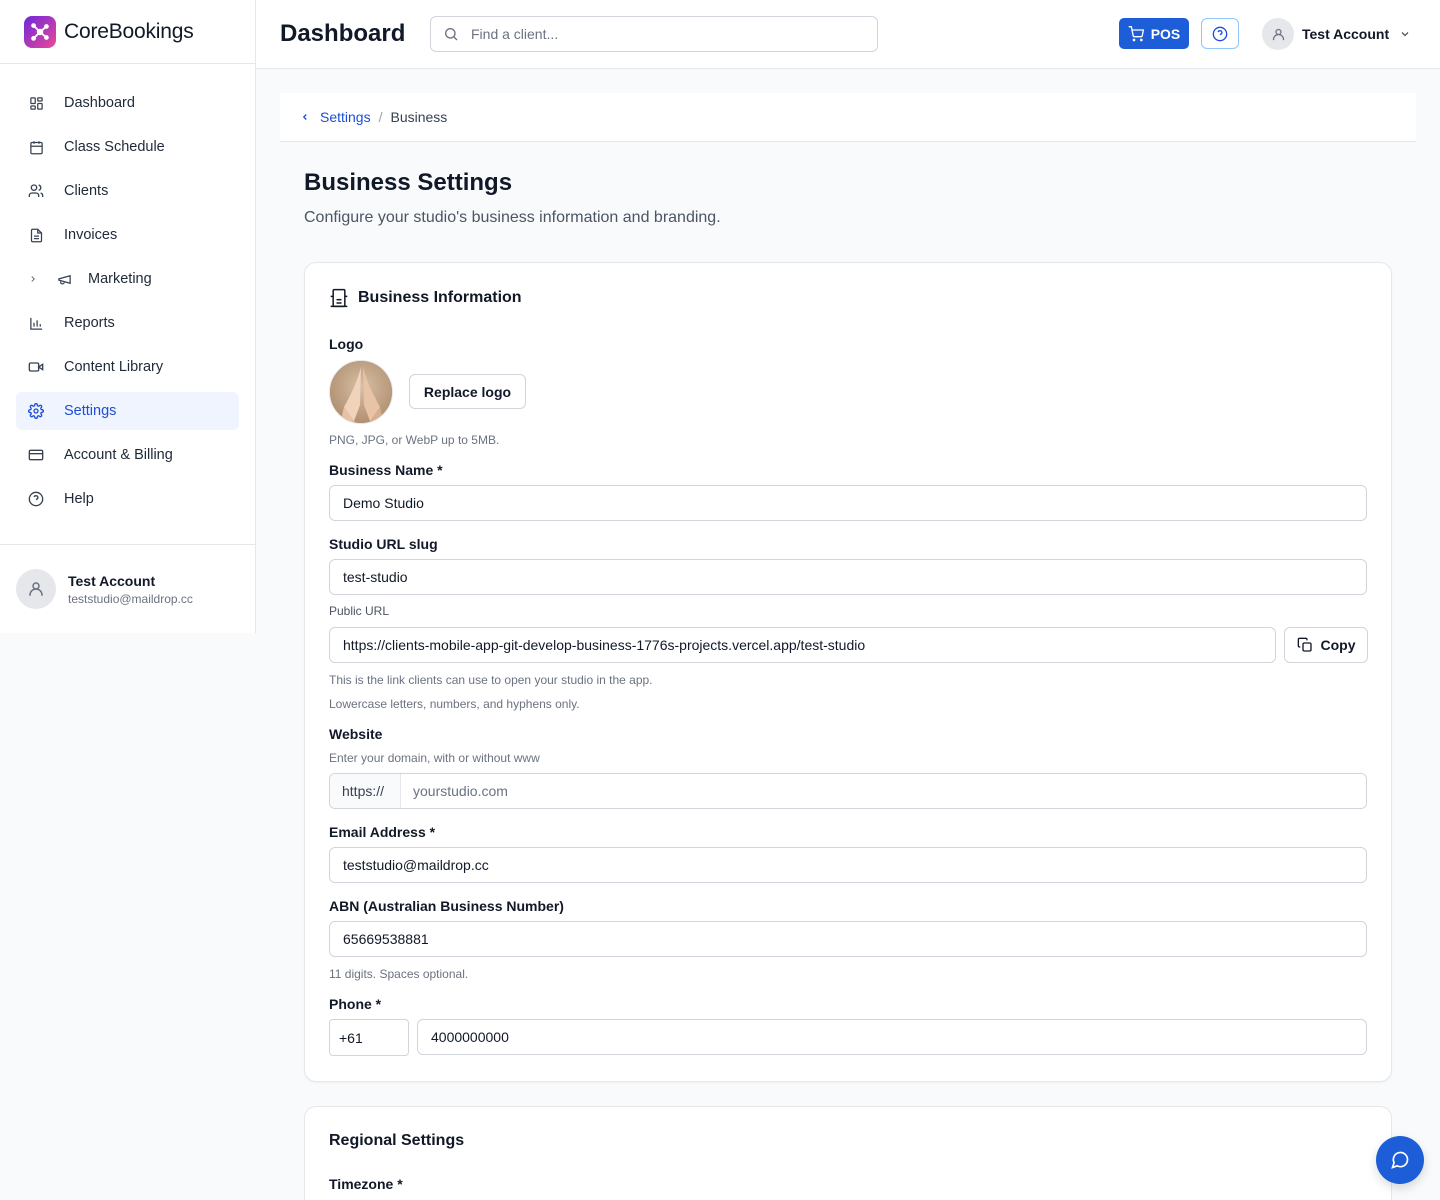 Image resolution: width=1440 pixels, height=1200 pixels. Describe the element at coordinates (386, 470) in the screenshot. I see `business-name-label: Business Name *` at that location.